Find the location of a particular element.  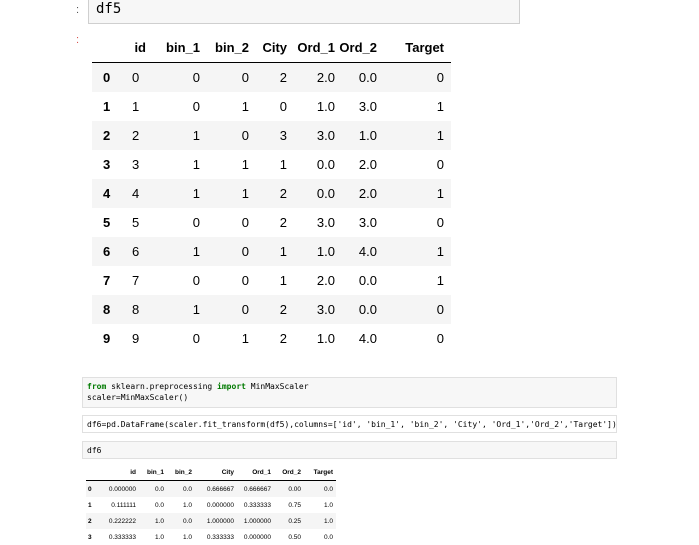

table-cell: 0.75 is located at coordinates (294, 505).